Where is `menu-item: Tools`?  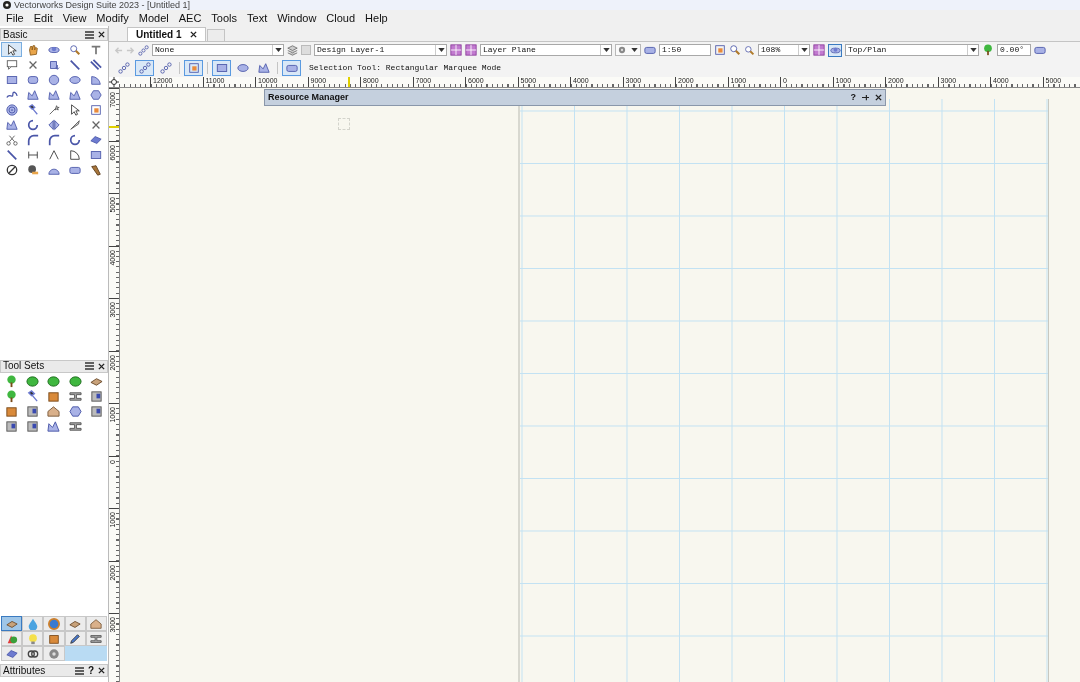
menu-item: Tools is located at coordinates (224, 18).